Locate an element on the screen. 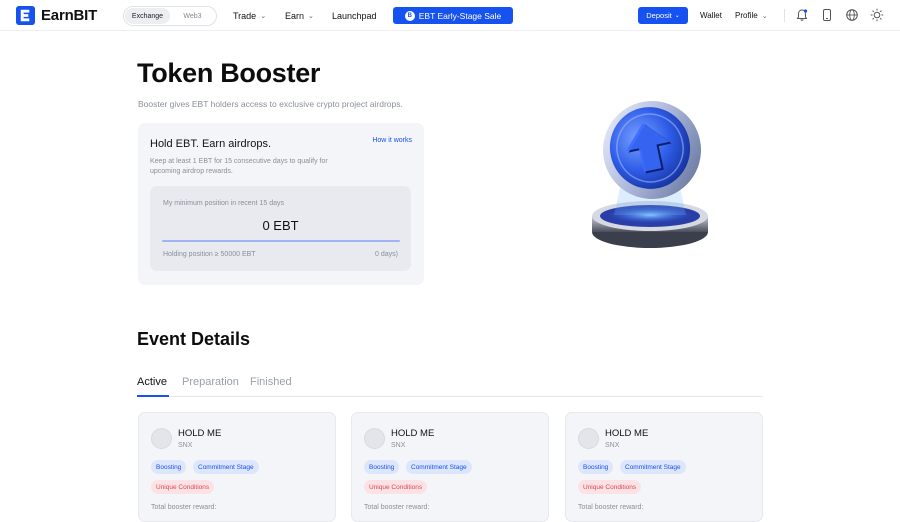 The height and width of the screenshot is (522, 900). nav-trade-label: Trade is located at coordinates (245, 15).